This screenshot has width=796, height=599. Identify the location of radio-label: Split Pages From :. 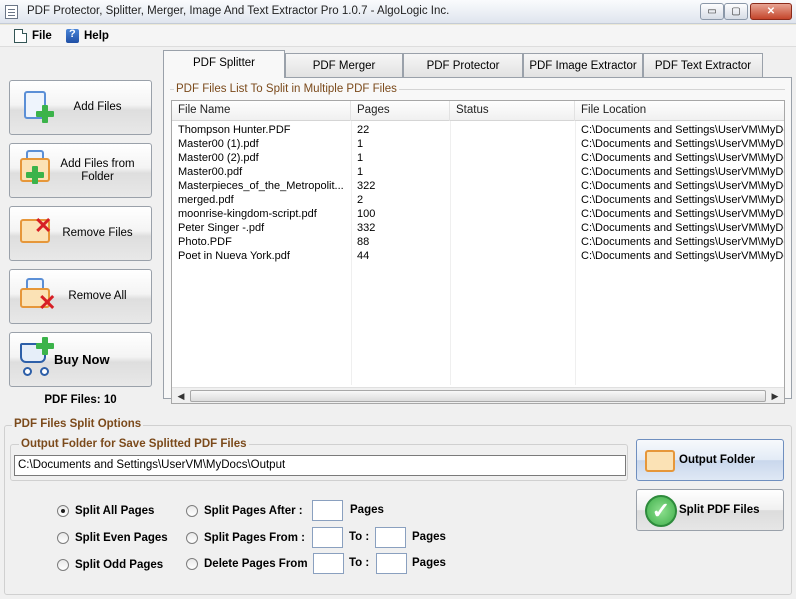
(254, 538).